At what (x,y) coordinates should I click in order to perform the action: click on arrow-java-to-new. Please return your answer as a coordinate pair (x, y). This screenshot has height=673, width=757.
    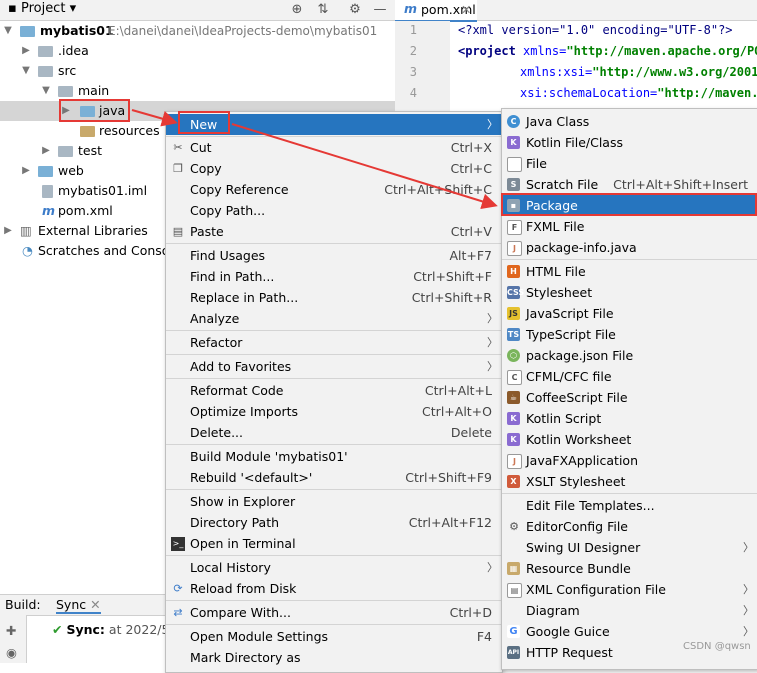
    Looking at the image, I should click on (154, 118).